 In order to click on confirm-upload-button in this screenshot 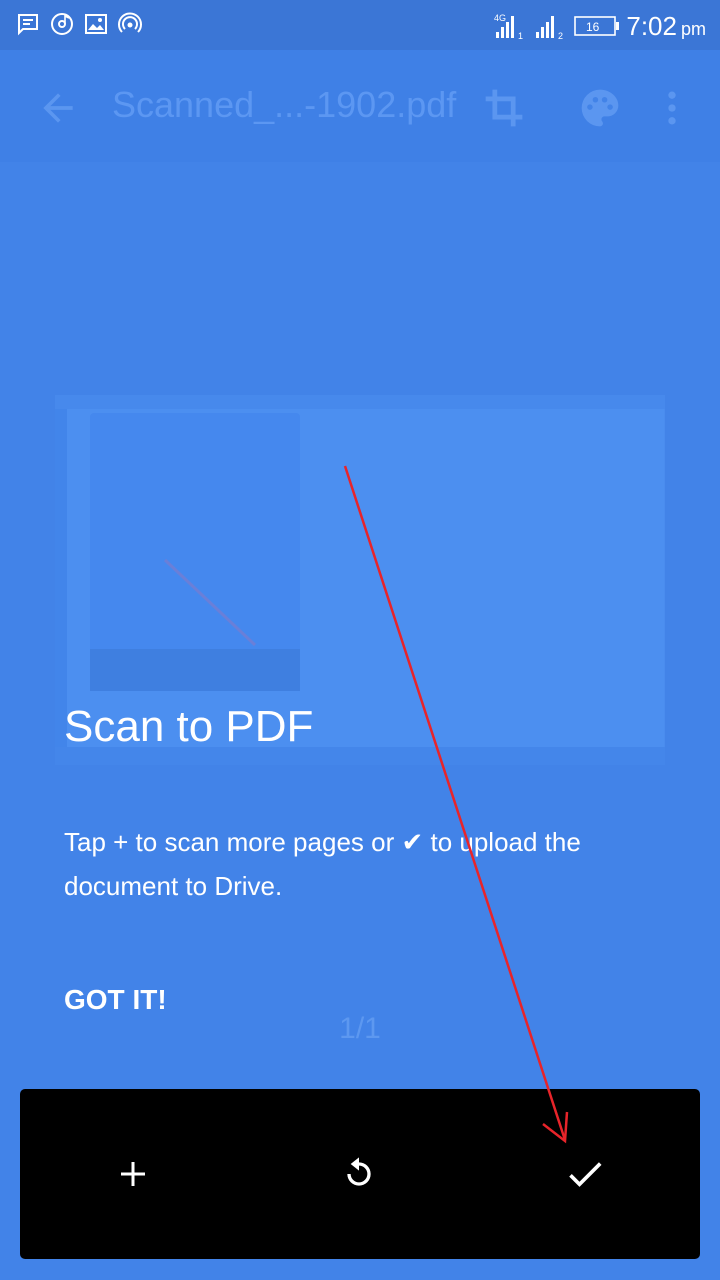, I will do `click(585, 1174)`.